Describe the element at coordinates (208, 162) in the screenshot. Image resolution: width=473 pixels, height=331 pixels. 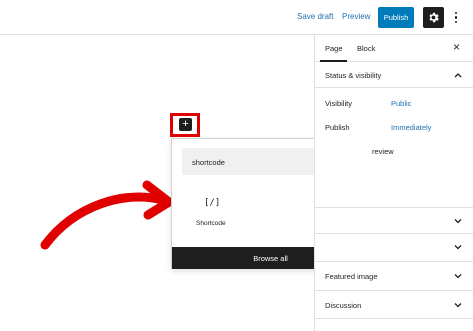
I see `search-input-value: shortcode` at that location.